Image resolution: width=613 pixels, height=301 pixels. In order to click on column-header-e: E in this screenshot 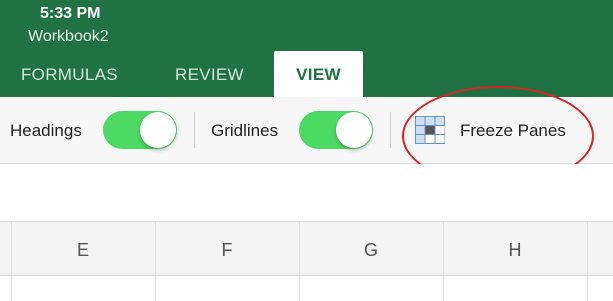, I will do `click(83, 248)`.